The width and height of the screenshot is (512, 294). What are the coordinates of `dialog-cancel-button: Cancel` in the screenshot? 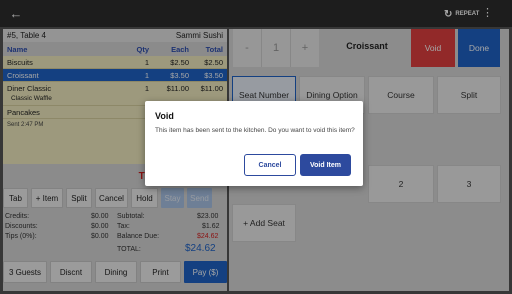 It's located at (270, 165).